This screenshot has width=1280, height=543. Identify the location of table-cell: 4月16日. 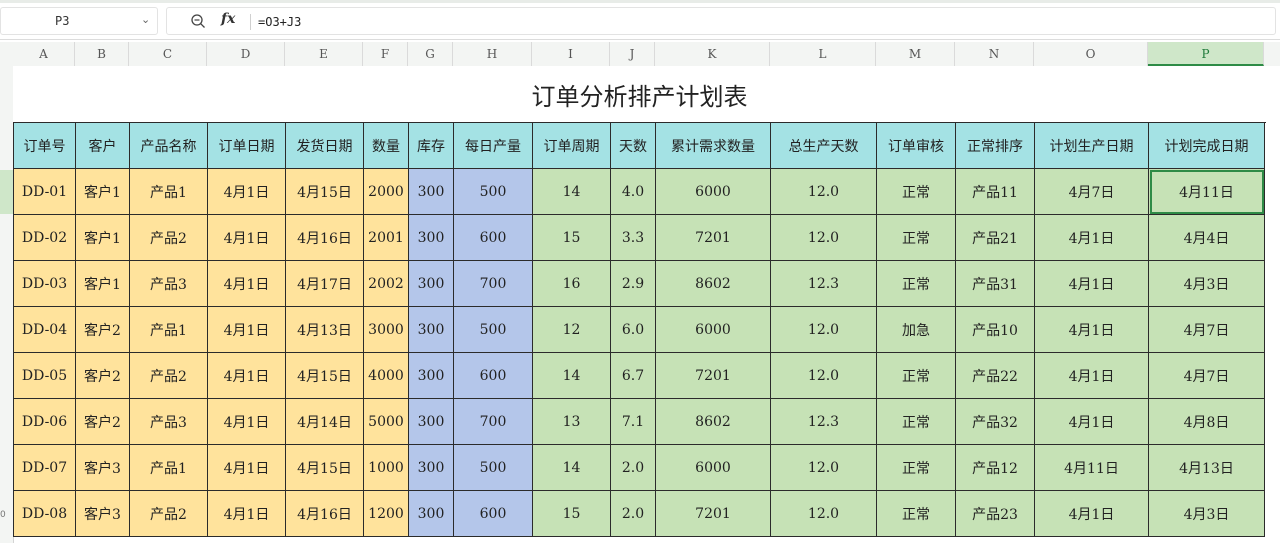
(324, 513).